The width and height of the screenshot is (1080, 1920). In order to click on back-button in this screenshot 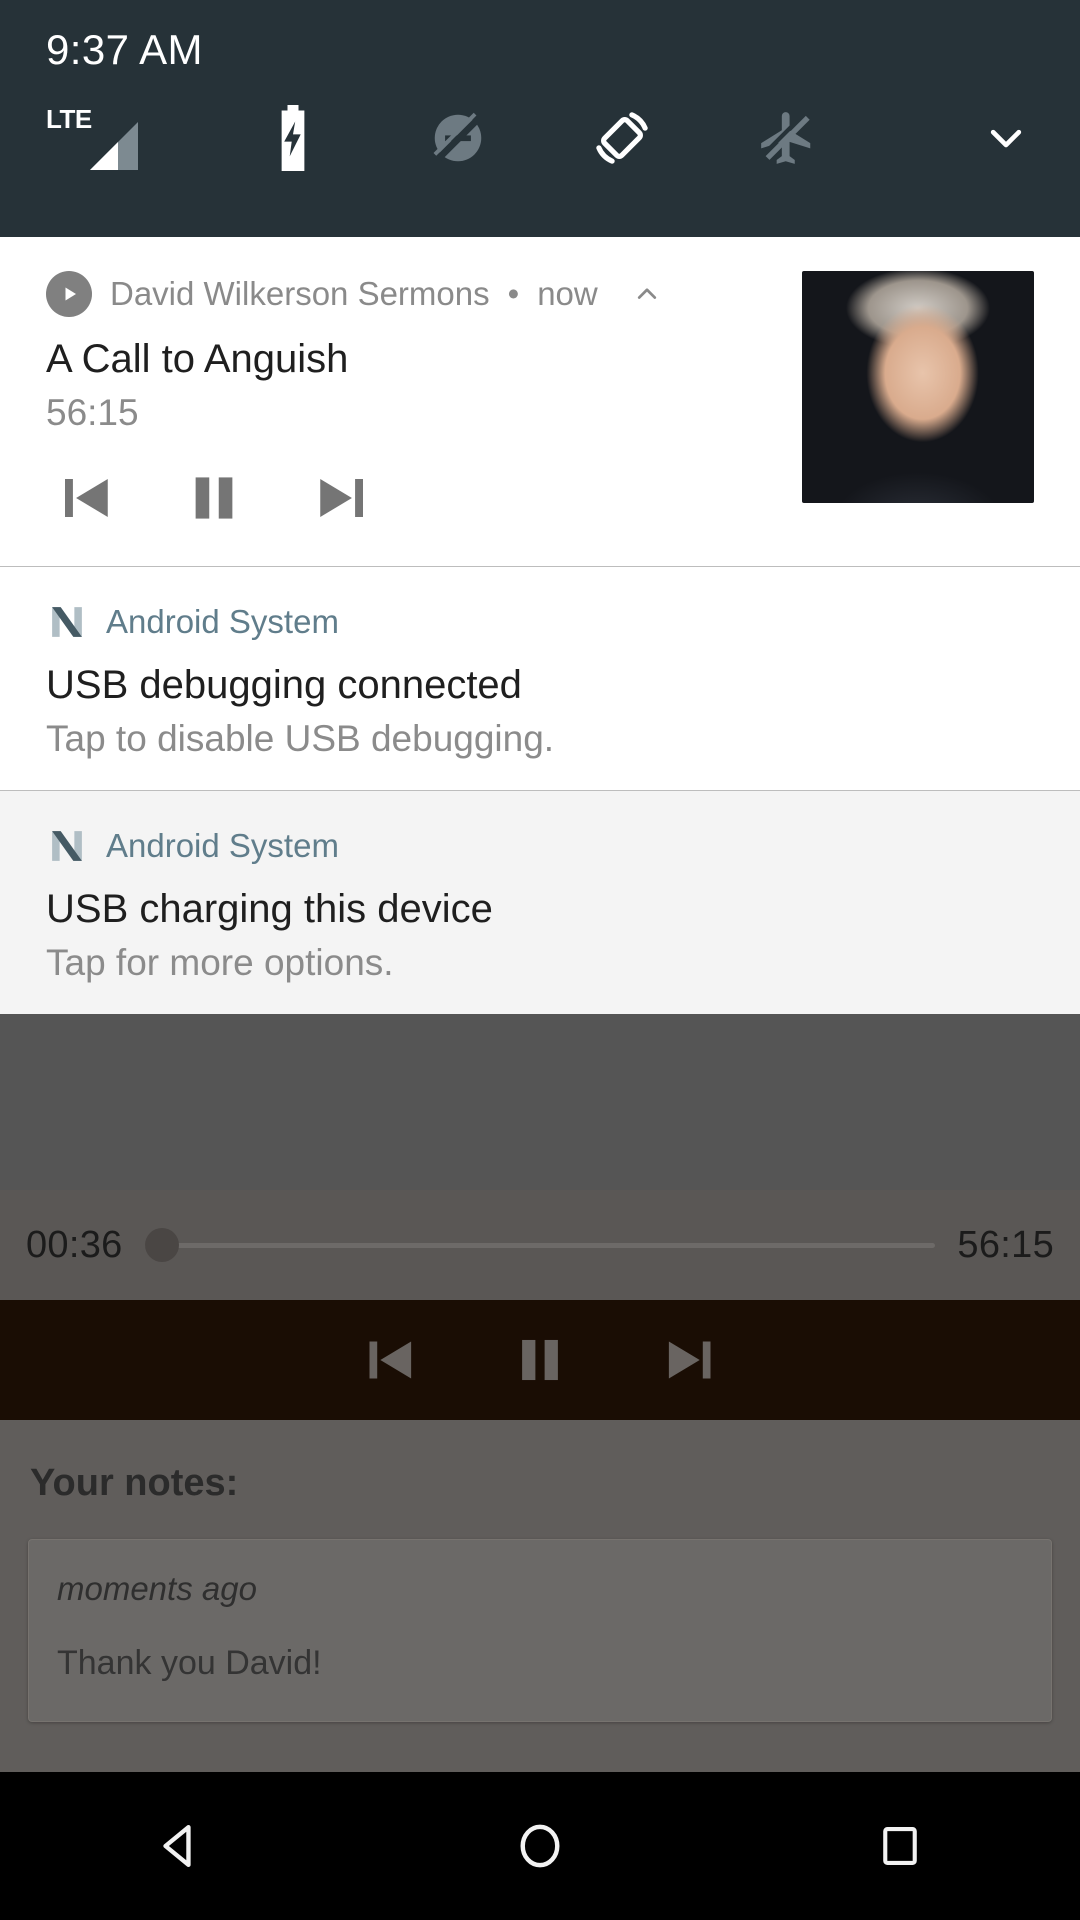, I will do `click(180, 1846)`.